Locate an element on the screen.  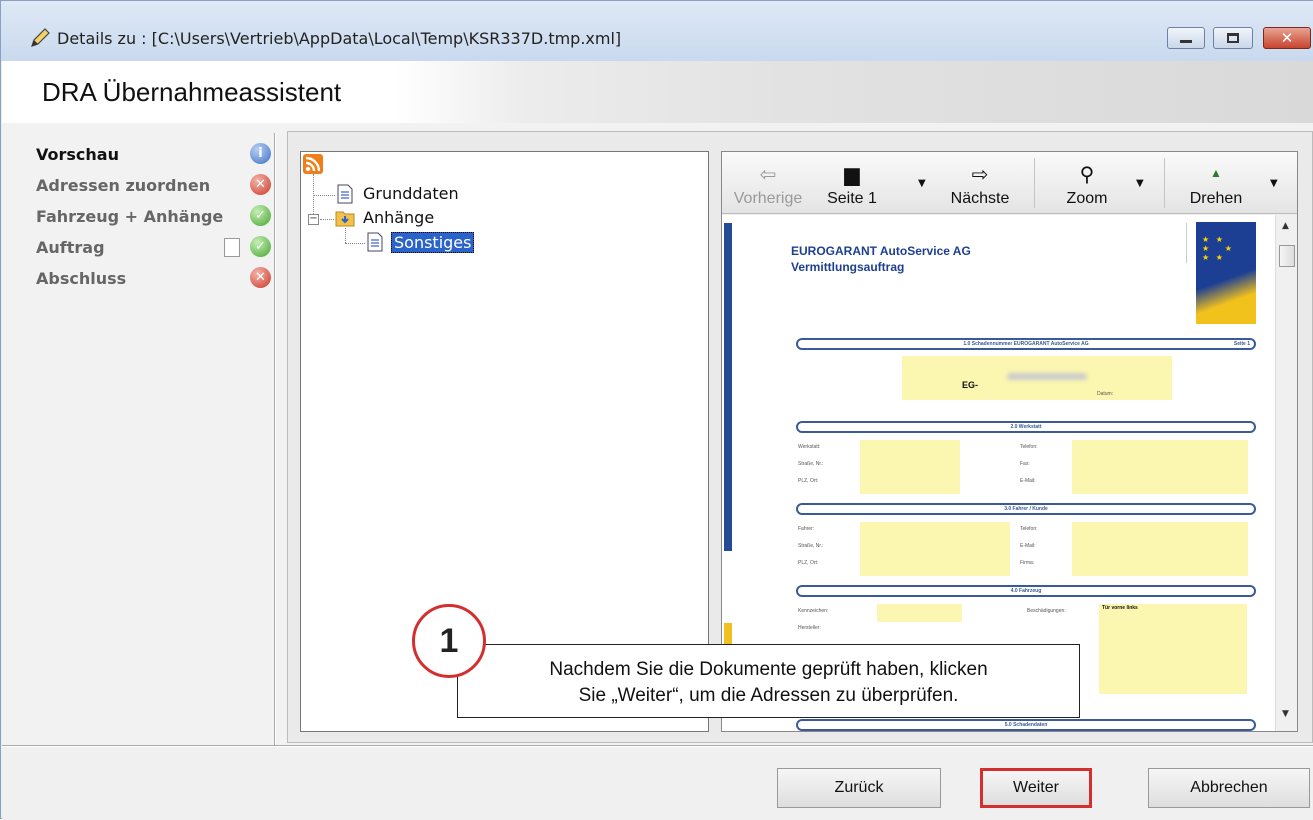
section-title: 4.0 Fahrzeug is located at coordinates (1026, 591).